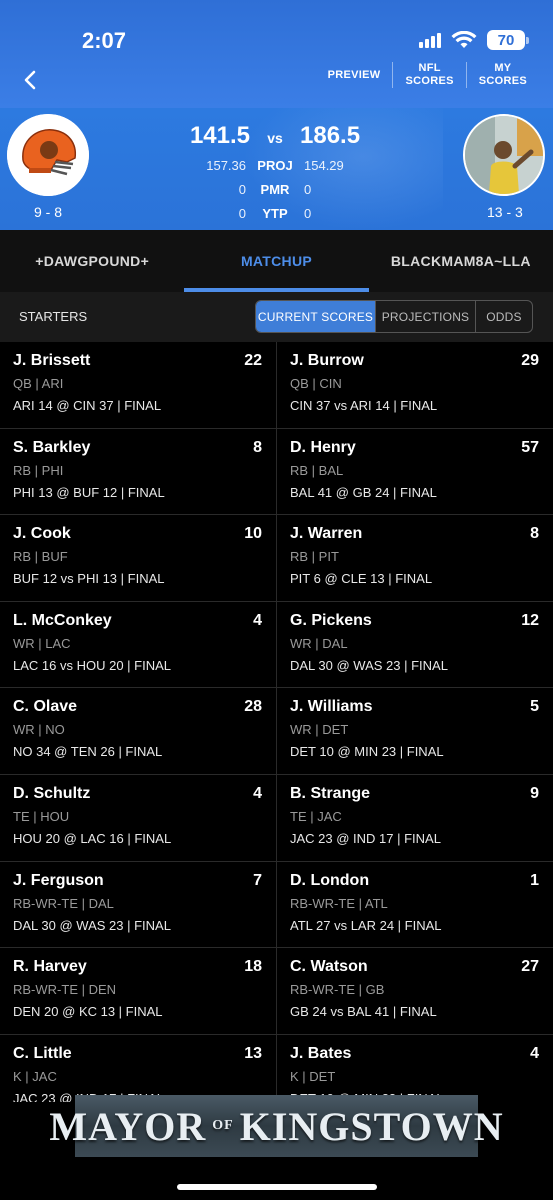 This screenshot has width=553, height=1200. Describe the element at coordinates (329, 967) in the screenshot. I see `player-name: C. Watson` at that location.